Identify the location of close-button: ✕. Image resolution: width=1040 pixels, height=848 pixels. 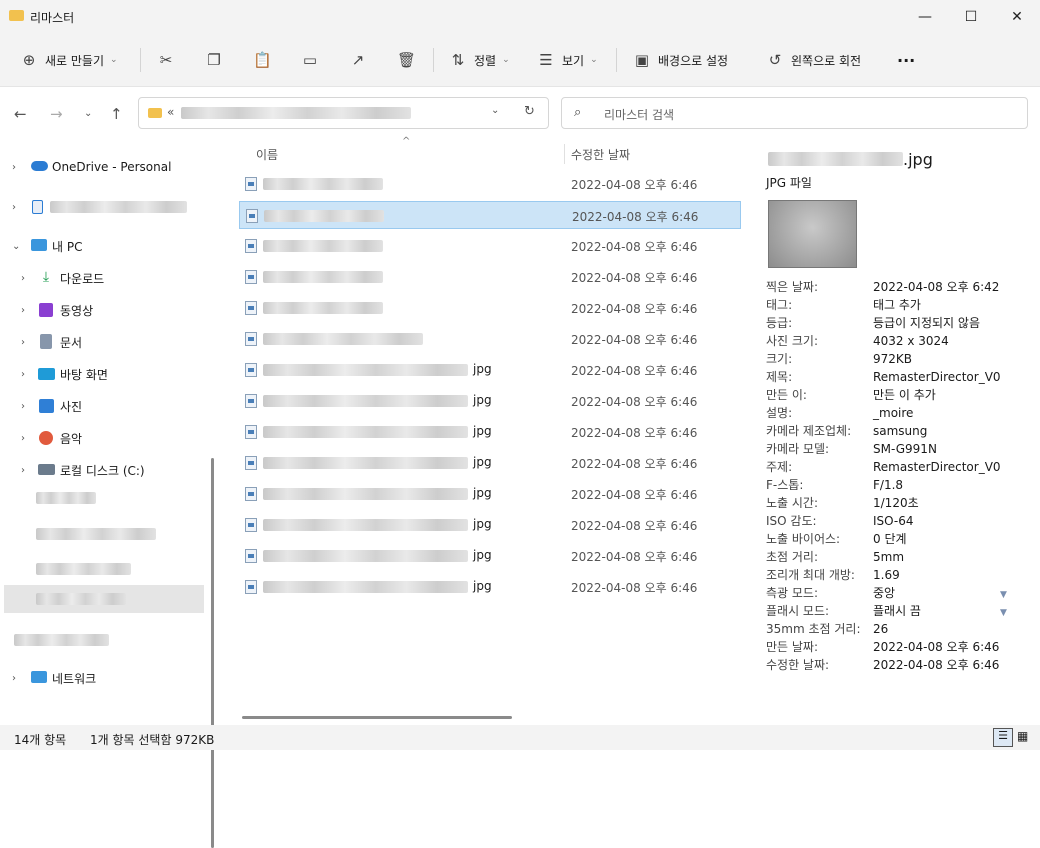
(1017, 17).